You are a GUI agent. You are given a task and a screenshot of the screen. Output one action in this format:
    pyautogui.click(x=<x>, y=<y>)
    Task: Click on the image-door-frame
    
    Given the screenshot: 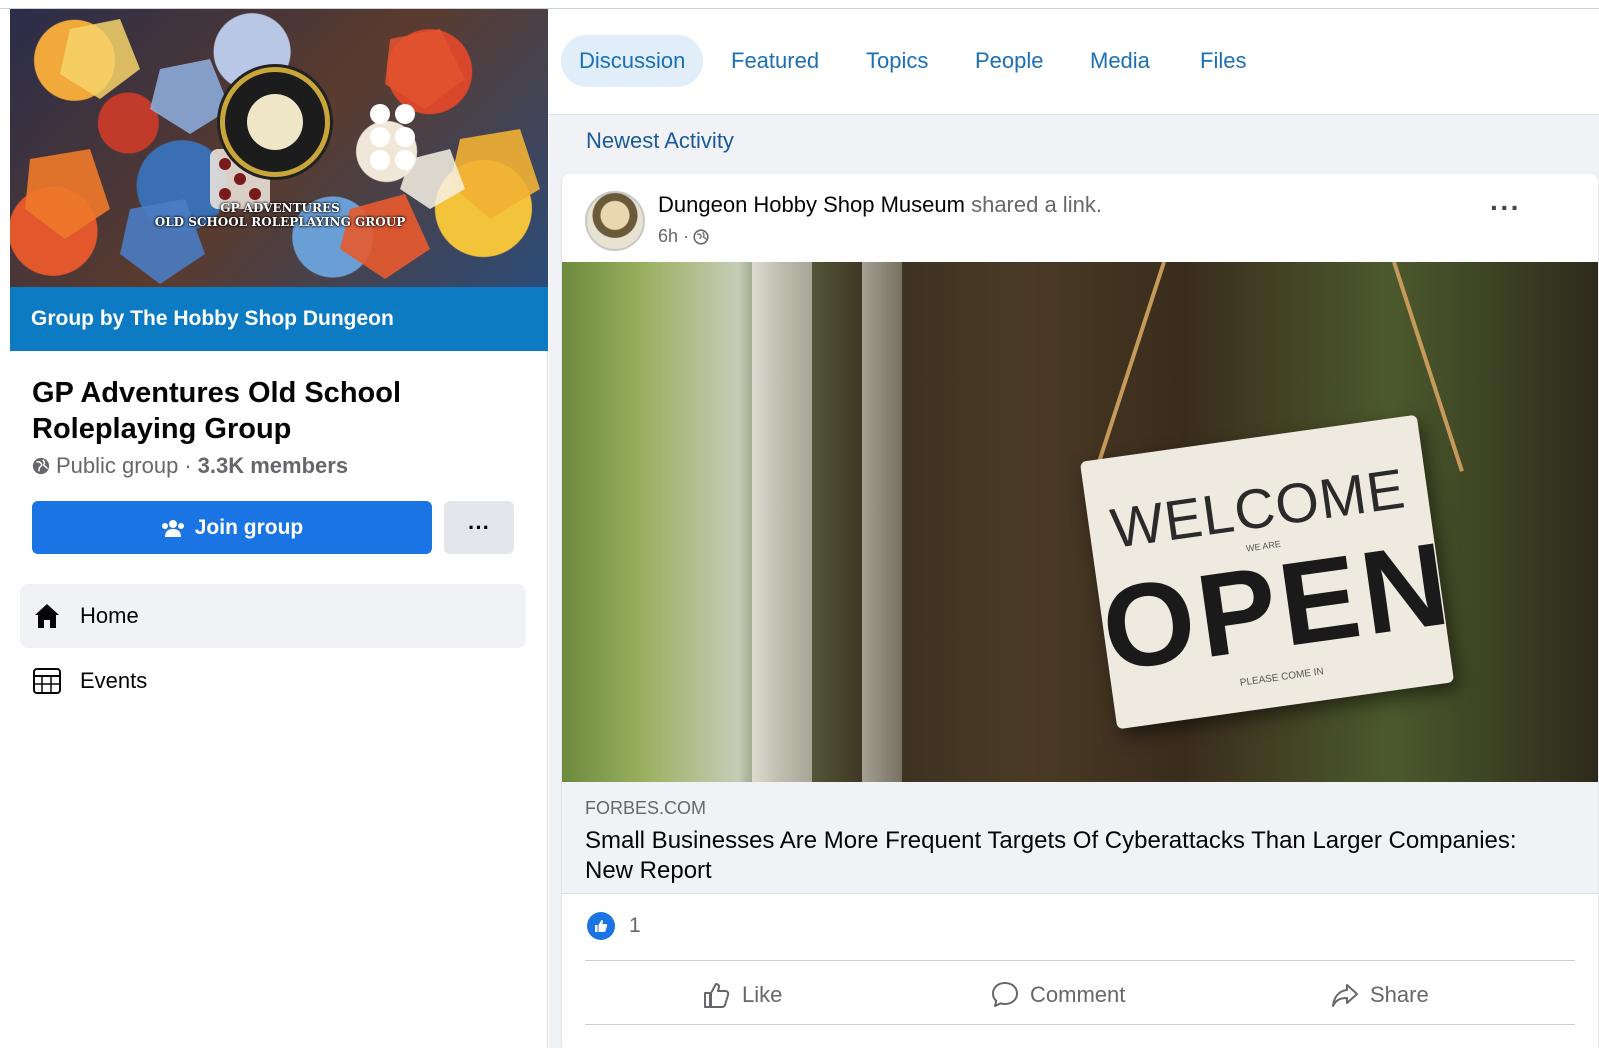 What is the action you would take?
    pyautogui.click(x=782, y=522)
    